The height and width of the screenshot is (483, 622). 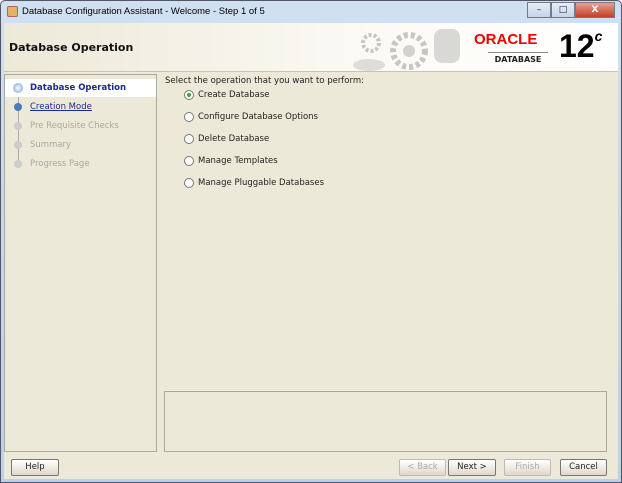 What do you see at coordinates (51, 145) in the screenshot?
I see `step-label: Summary` at bounding box center [51, 145].